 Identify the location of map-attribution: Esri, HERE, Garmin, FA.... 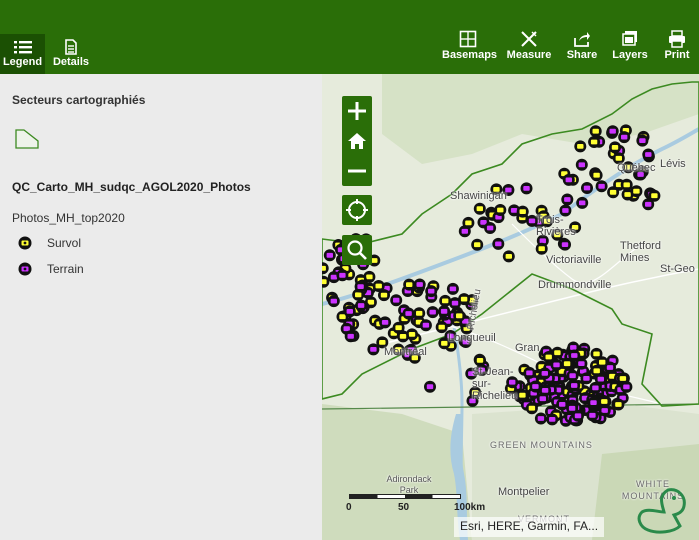
(529, 527).